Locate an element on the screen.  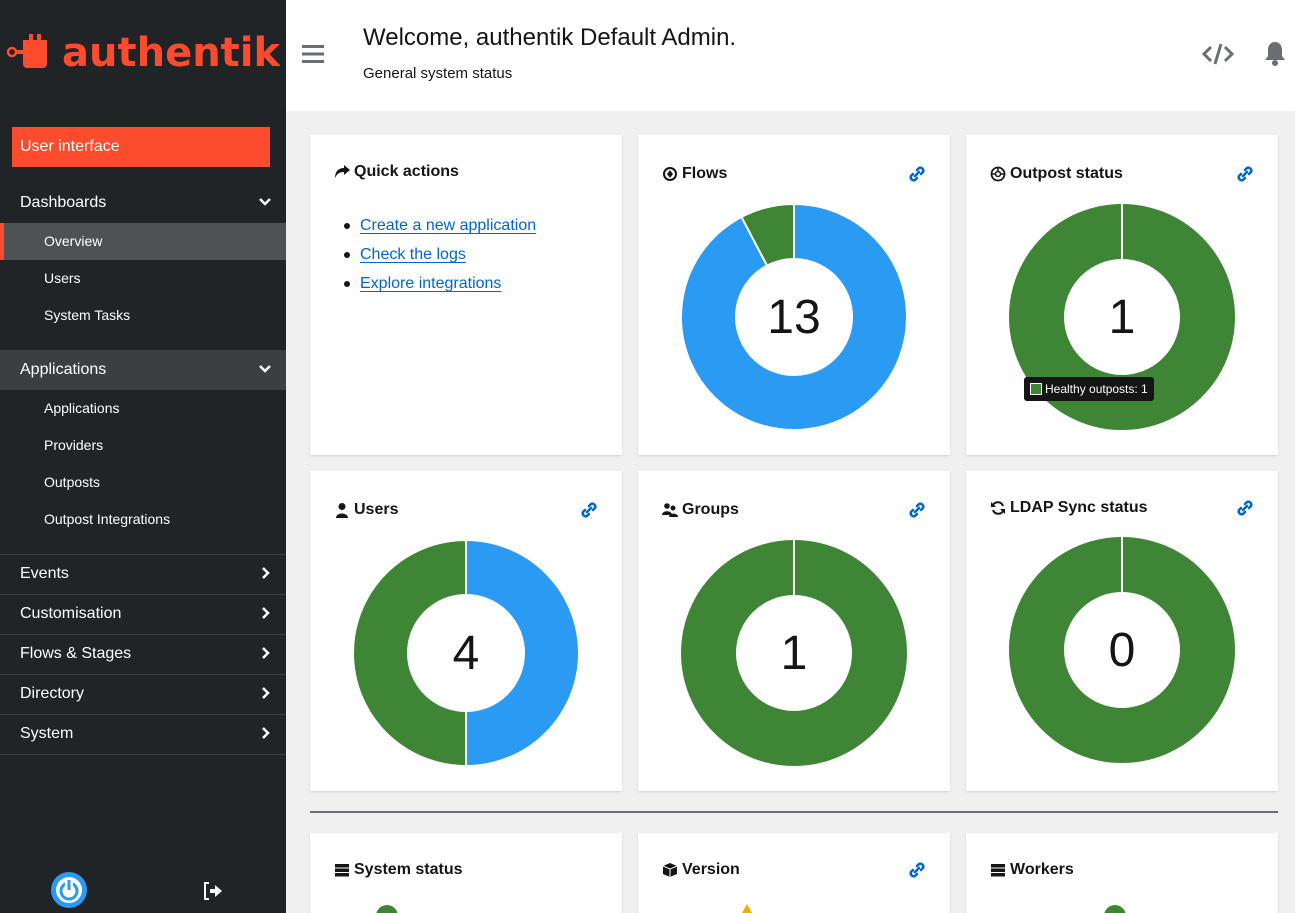
create-application-link: Create a new application is located at coordinates (448, 226).